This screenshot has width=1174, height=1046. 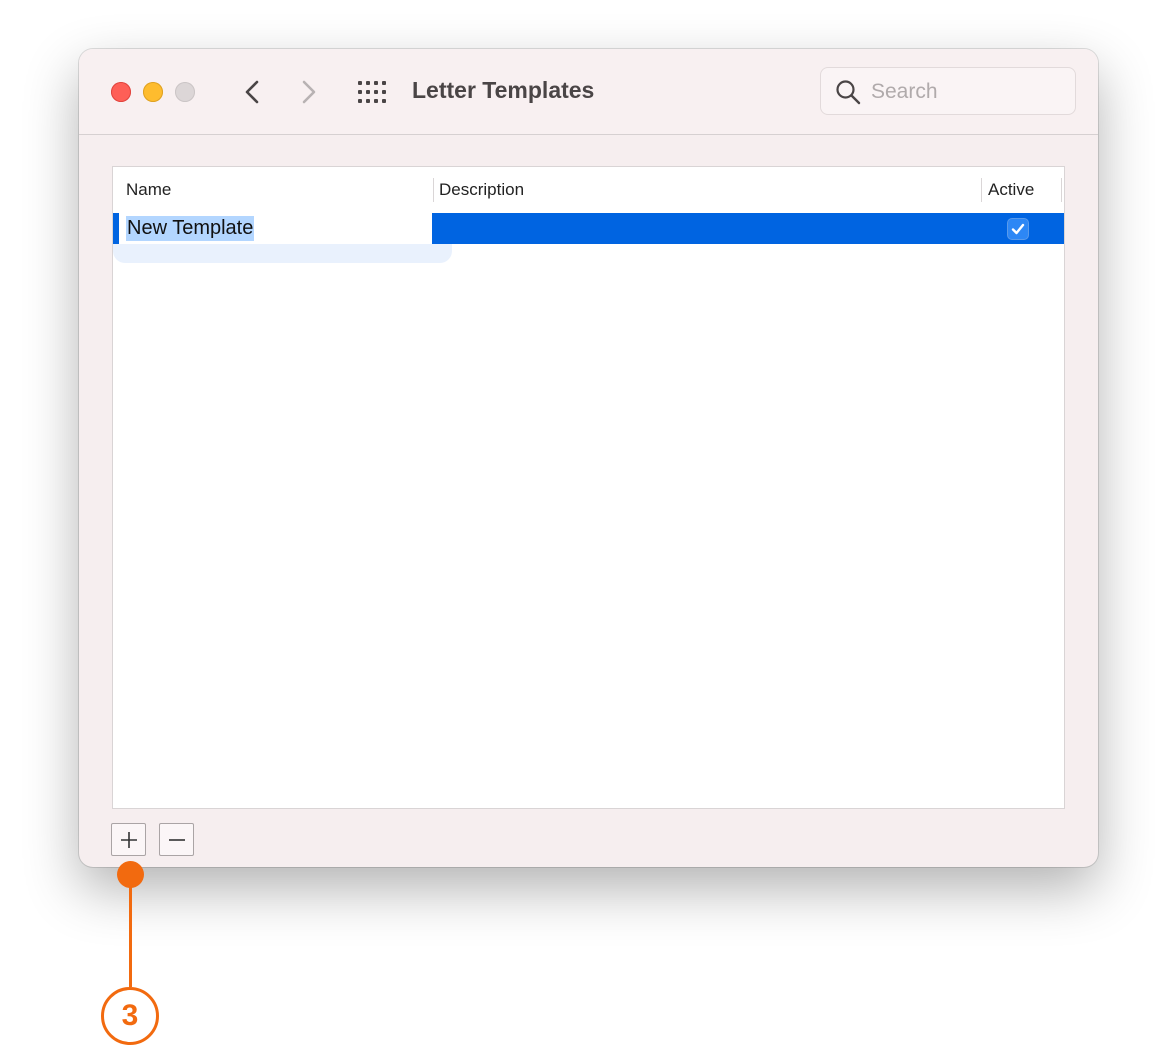 I want to click on search-input, so click(x=969, y=92).